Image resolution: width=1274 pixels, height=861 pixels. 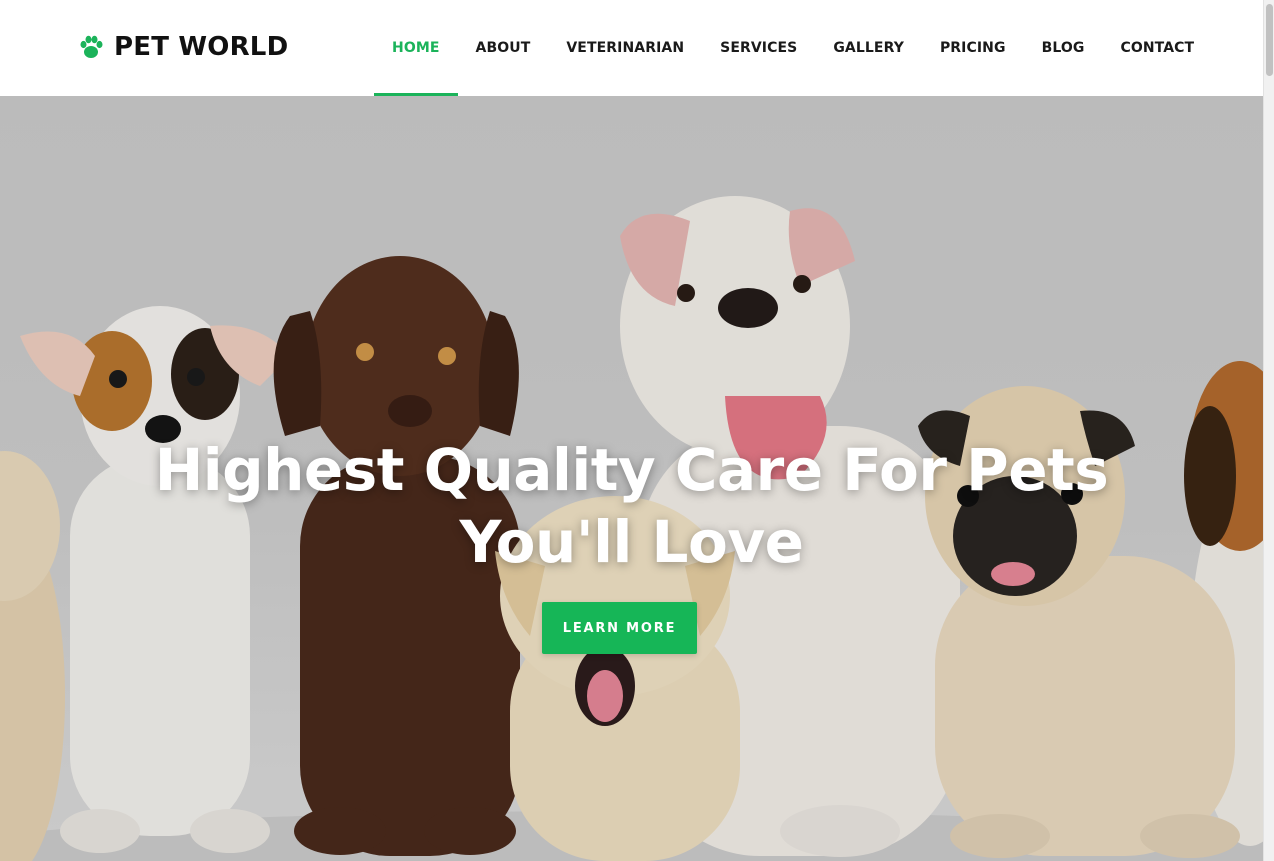 What do you see at coordinates (631, 542) in the screenshot?
I see `hero-heading-line-2: You'll Love` at bounding box center [631, 542].